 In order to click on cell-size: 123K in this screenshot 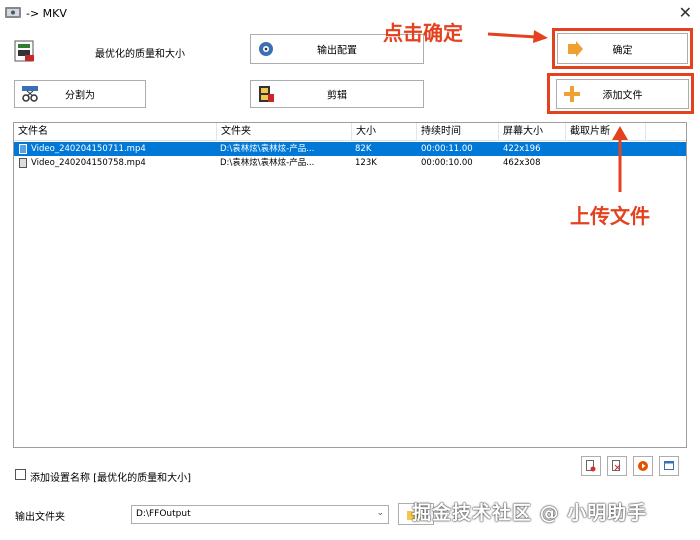, I will do `click(366, 163)`.